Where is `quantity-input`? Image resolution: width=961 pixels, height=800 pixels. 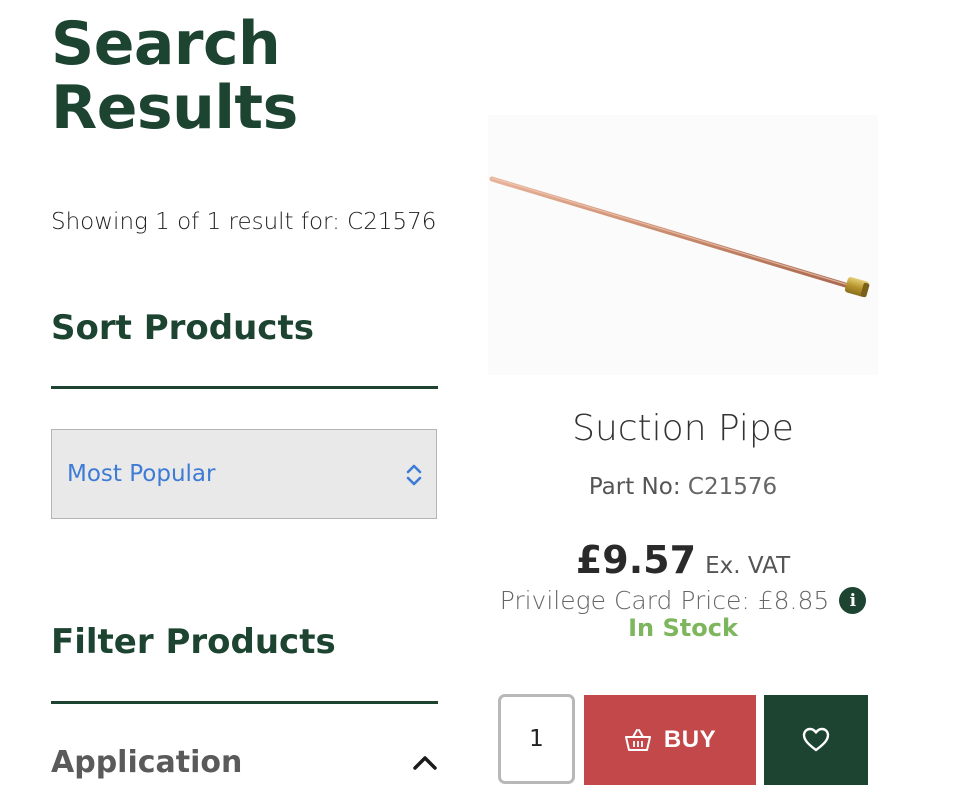
quantity-input is located at coordinates (536, 739).